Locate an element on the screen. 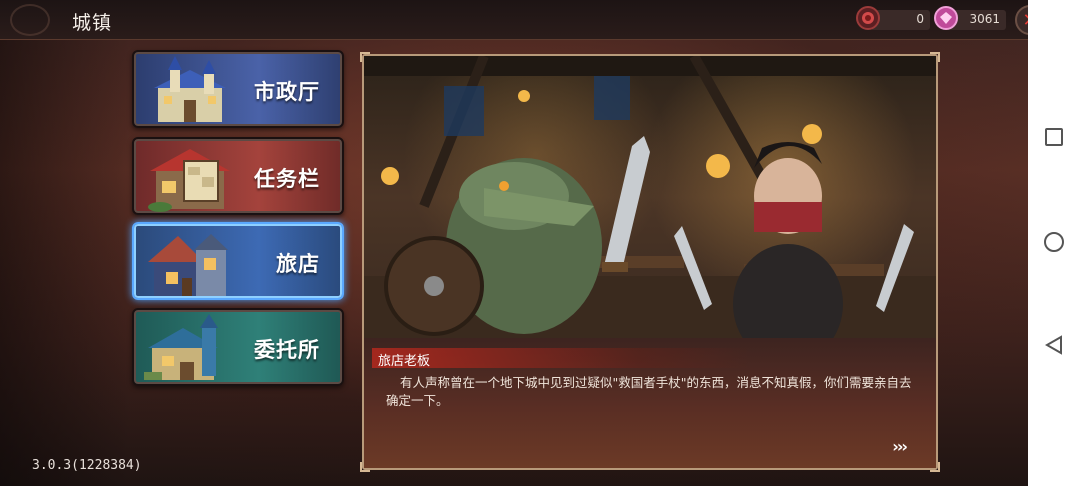  menu-label-cityhall: 市政厅 is located at coordinates (287, 92).